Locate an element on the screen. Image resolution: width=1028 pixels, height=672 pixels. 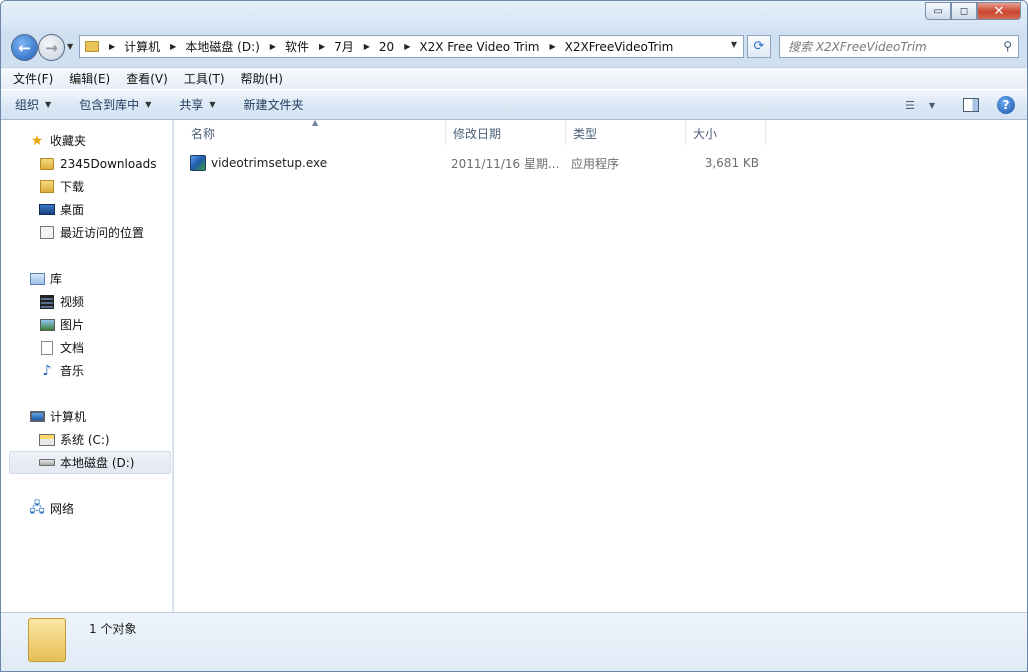
libraries-group: 库 视频 图片 文档 ♪ 音乐 is located at coordinates (87, 324).